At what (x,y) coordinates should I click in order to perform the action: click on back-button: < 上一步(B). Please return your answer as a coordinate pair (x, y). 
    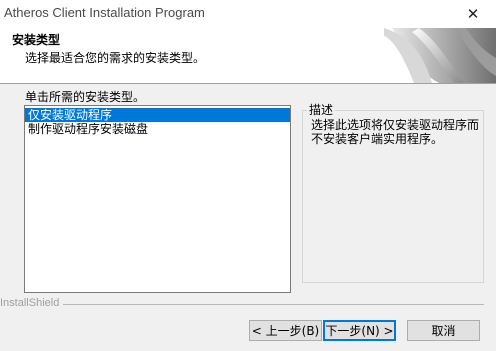
    Looking at the image, I should click on (285, 330).